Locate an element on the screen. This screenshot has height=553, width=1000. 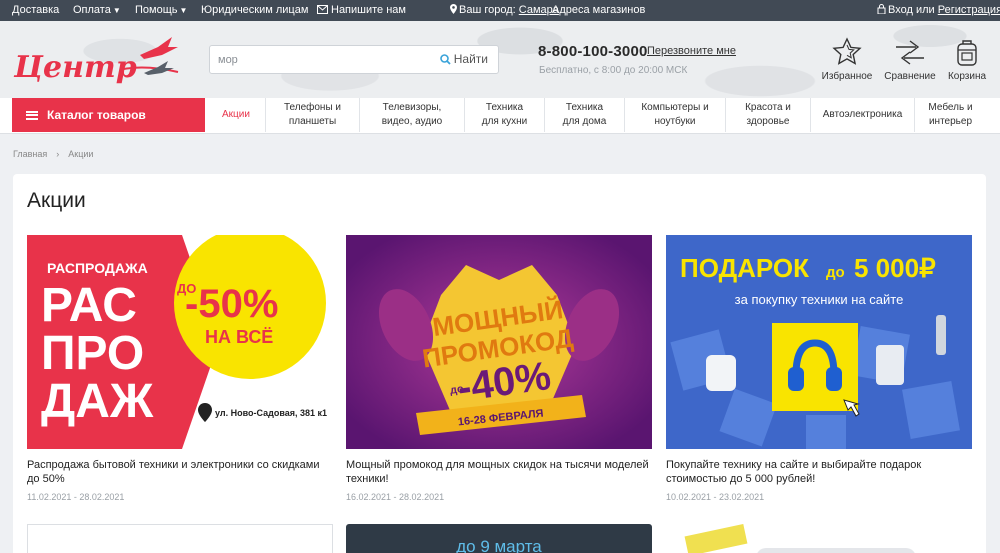
nav-item-phones: Телефоны и планшеты is located at coordinates (312, 115).